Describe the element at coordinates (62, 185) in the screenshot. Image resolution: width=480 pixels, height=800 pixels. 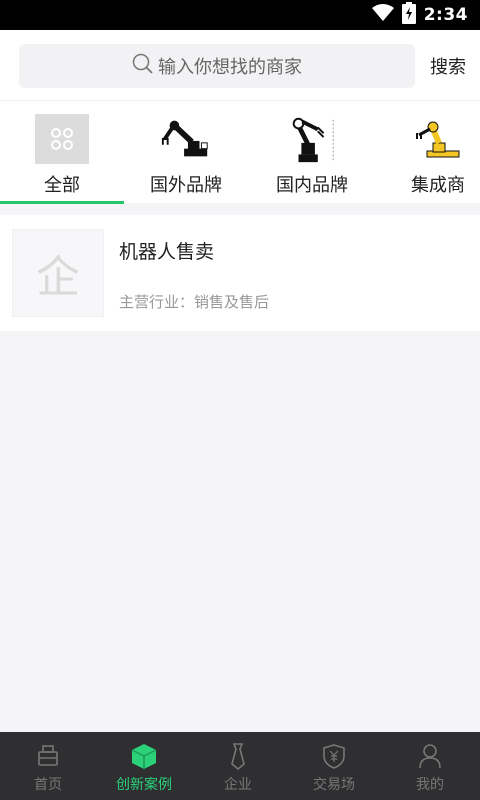
I see `category-label: 全部` at that location.